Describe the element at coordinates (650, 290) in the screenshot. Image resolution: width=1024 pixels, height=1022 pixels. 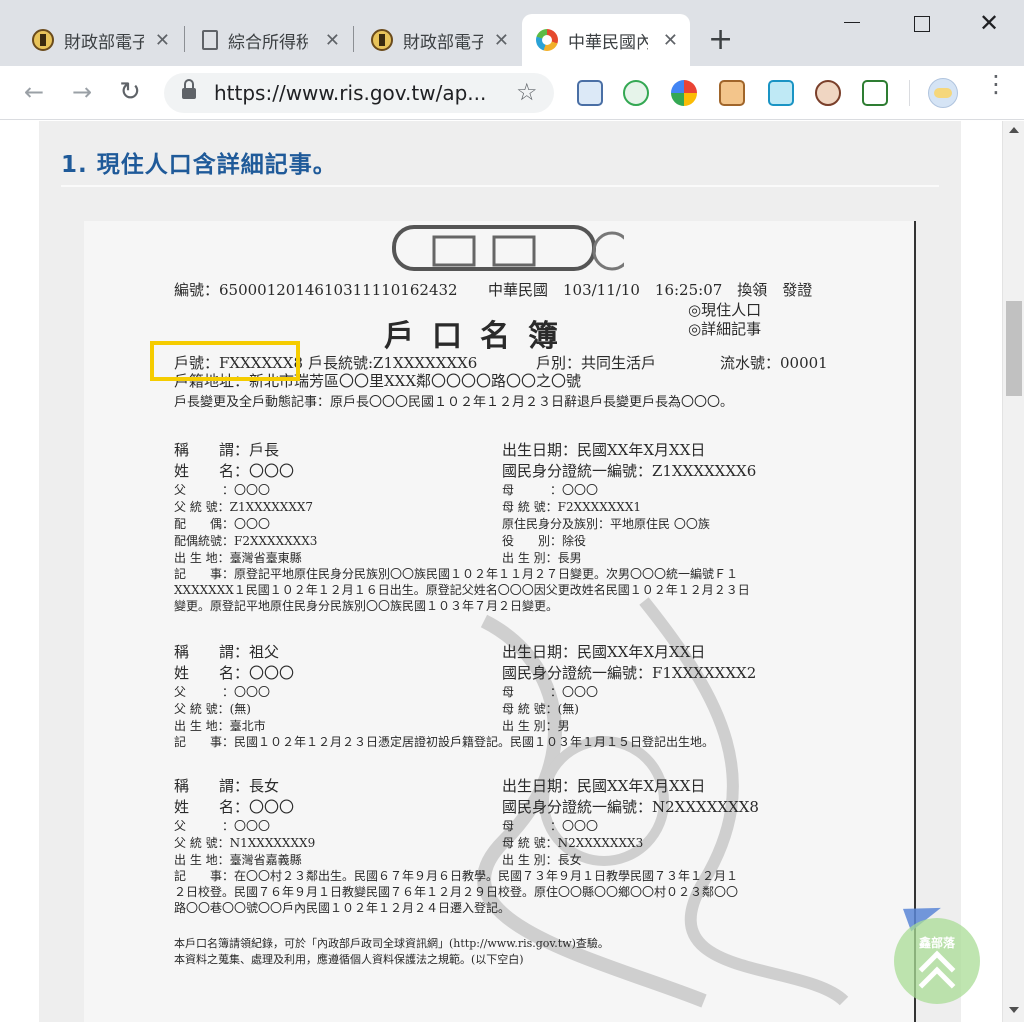
I see `register-issue-date: 中華民國 103/11/10 16:25:07 換領 發證` at that location.